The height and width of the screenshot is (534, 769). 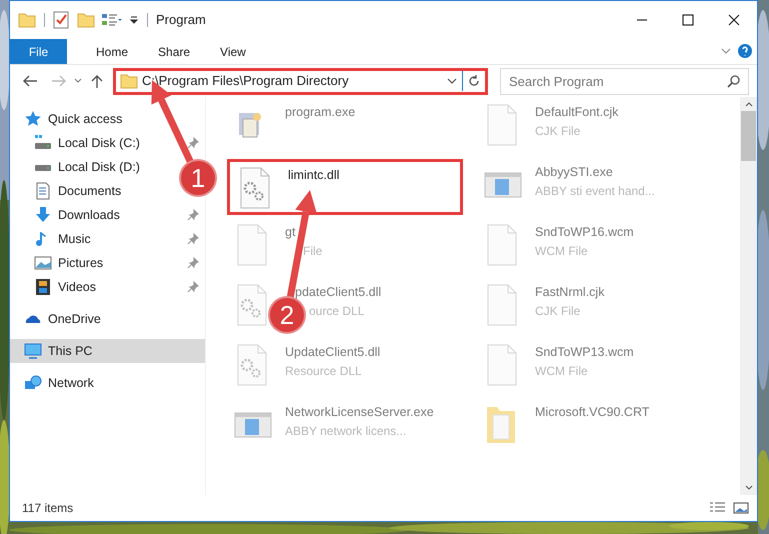 What do you see at coordinates (332, 352) in the screenshot?
I see `file-name: UpdateClient5.dll` at bounding box center [332, 352].